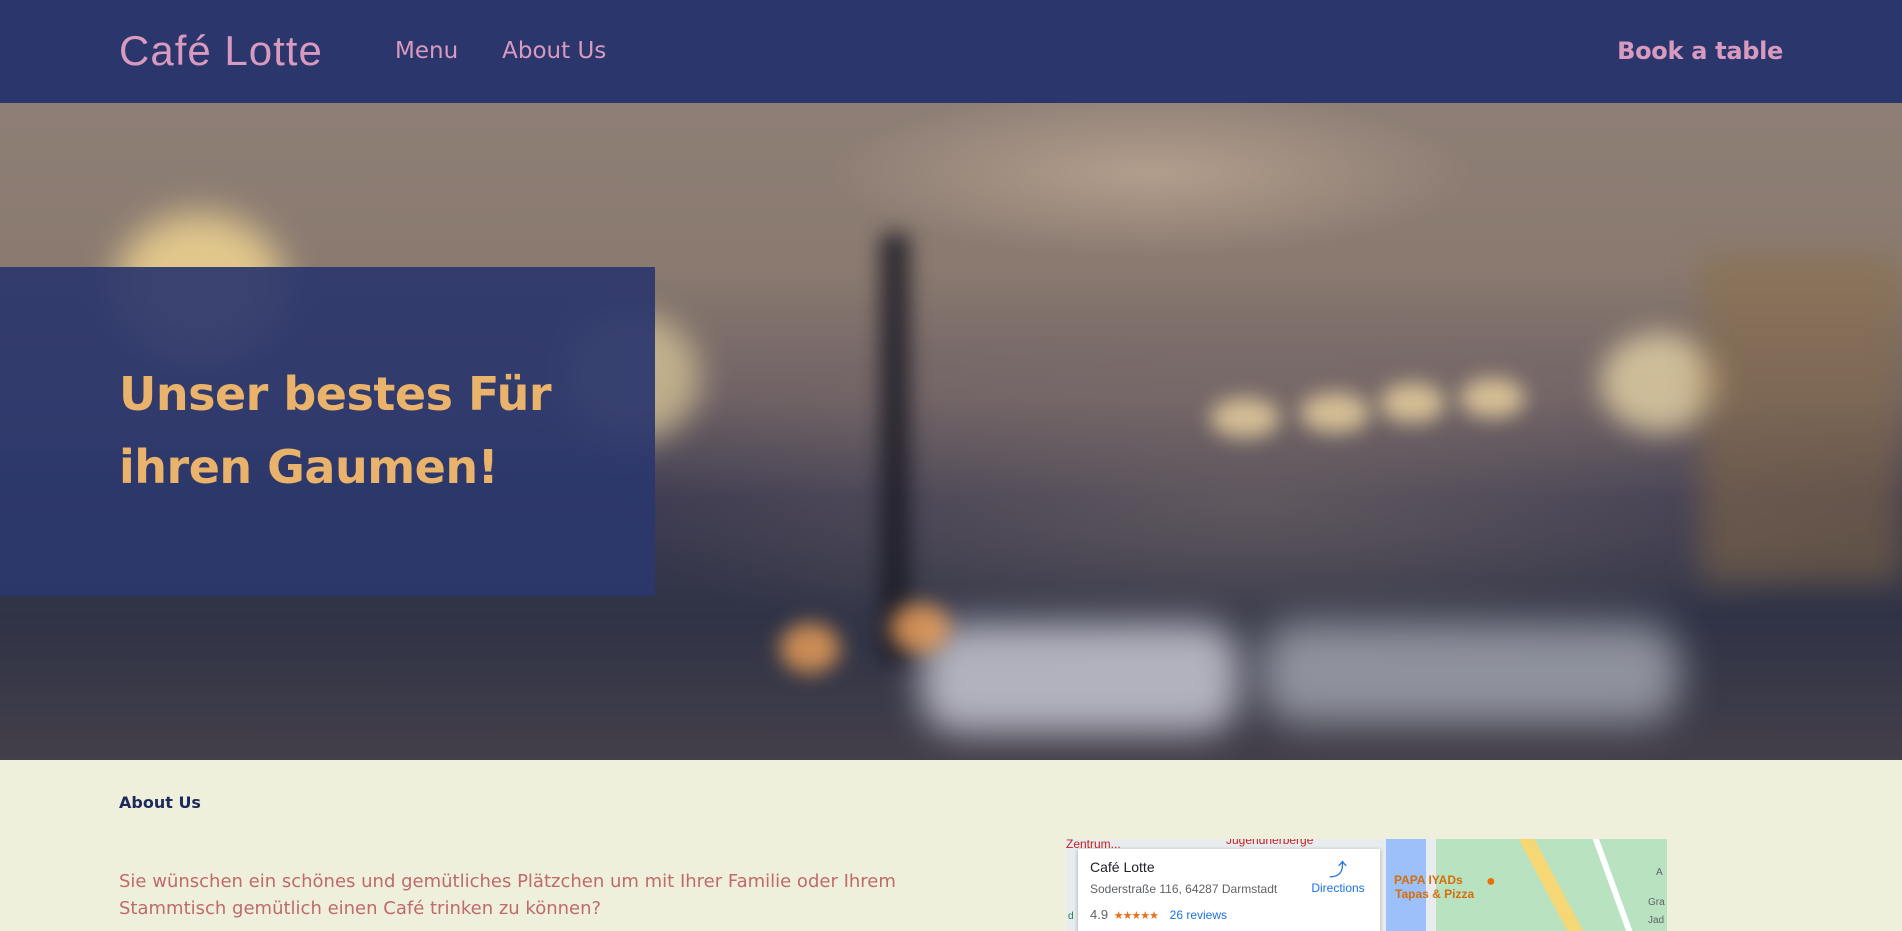  I want to click on place-rating-row: 4.9 ★★★★★ 26 reviews, so click(1158, 914).